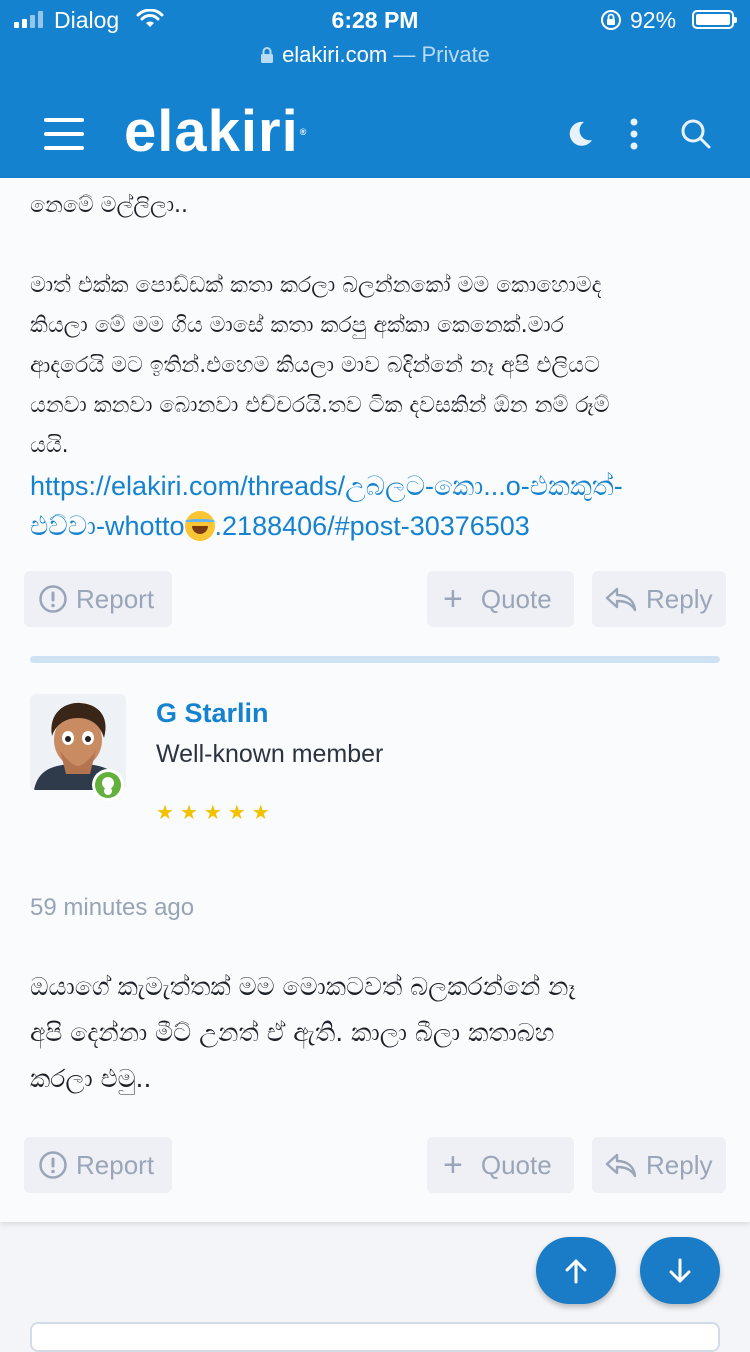  What do you see at coordinates (375, 1337) in the screenshot?
I see `reply-editor` at bounding box center [375, 1337].